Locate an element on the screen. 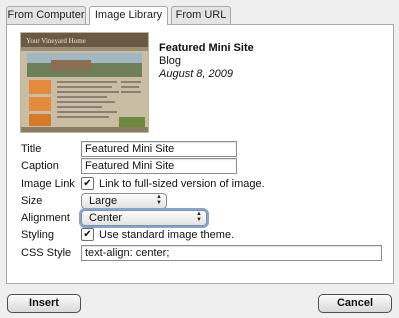  css-style-input: text-align: center; is located at coordinates (231, 253).